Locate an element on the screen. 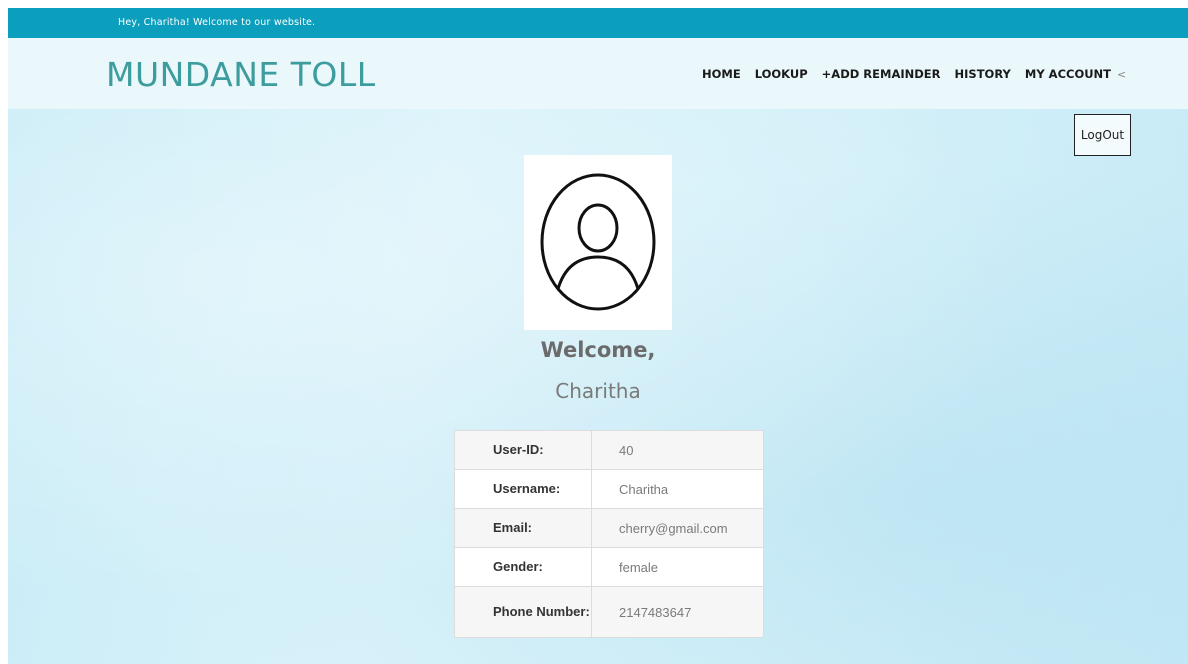  phone-number-value: 2147483647 is located at coordinates (677, 612).